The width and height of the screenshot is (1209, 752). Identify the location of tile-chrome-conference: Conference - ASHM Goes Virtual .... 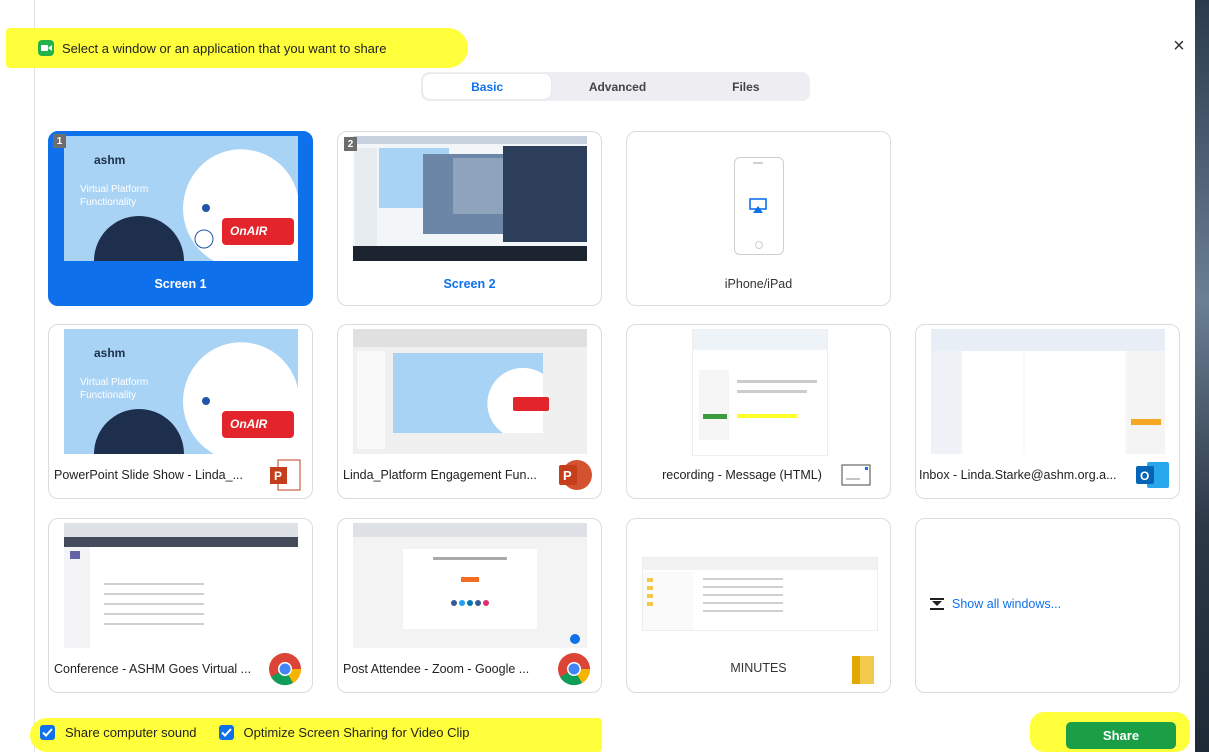
(180, 605).